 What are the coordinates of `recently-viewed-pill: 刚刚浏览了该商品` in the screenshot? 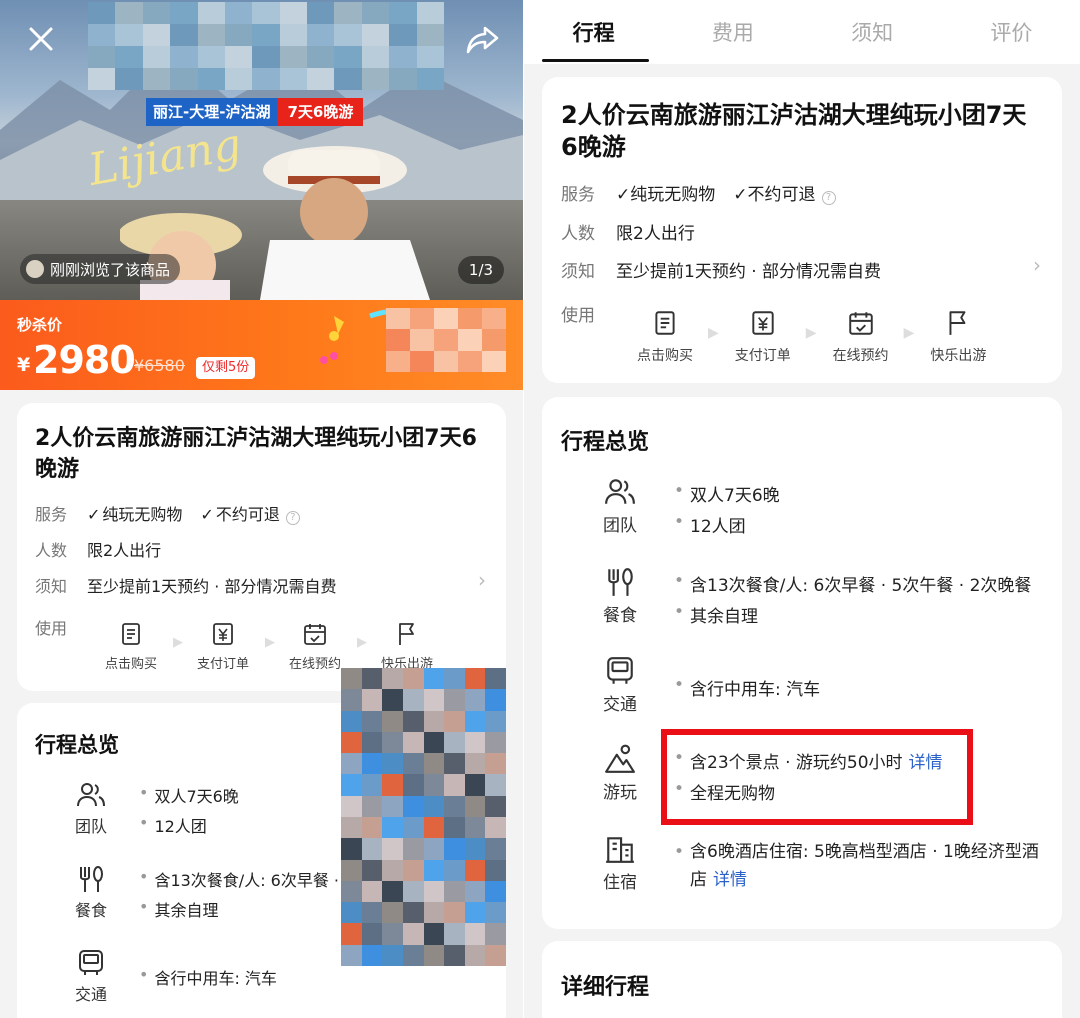 It's located at (100, 269).